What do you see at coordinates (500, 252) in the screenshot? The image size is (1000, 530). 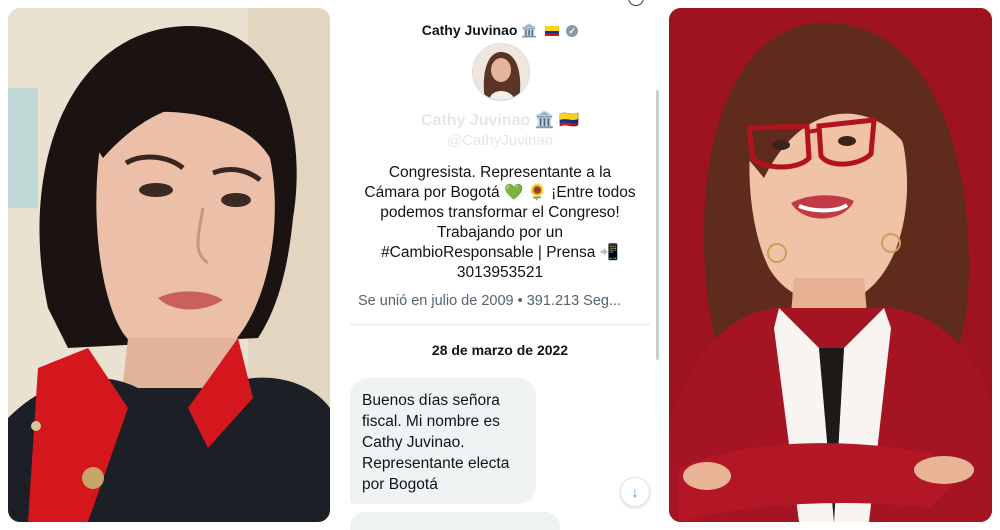 I see `bio-line: #CambioResponsable | Prensa 📲` at bounding box center [500, 252].